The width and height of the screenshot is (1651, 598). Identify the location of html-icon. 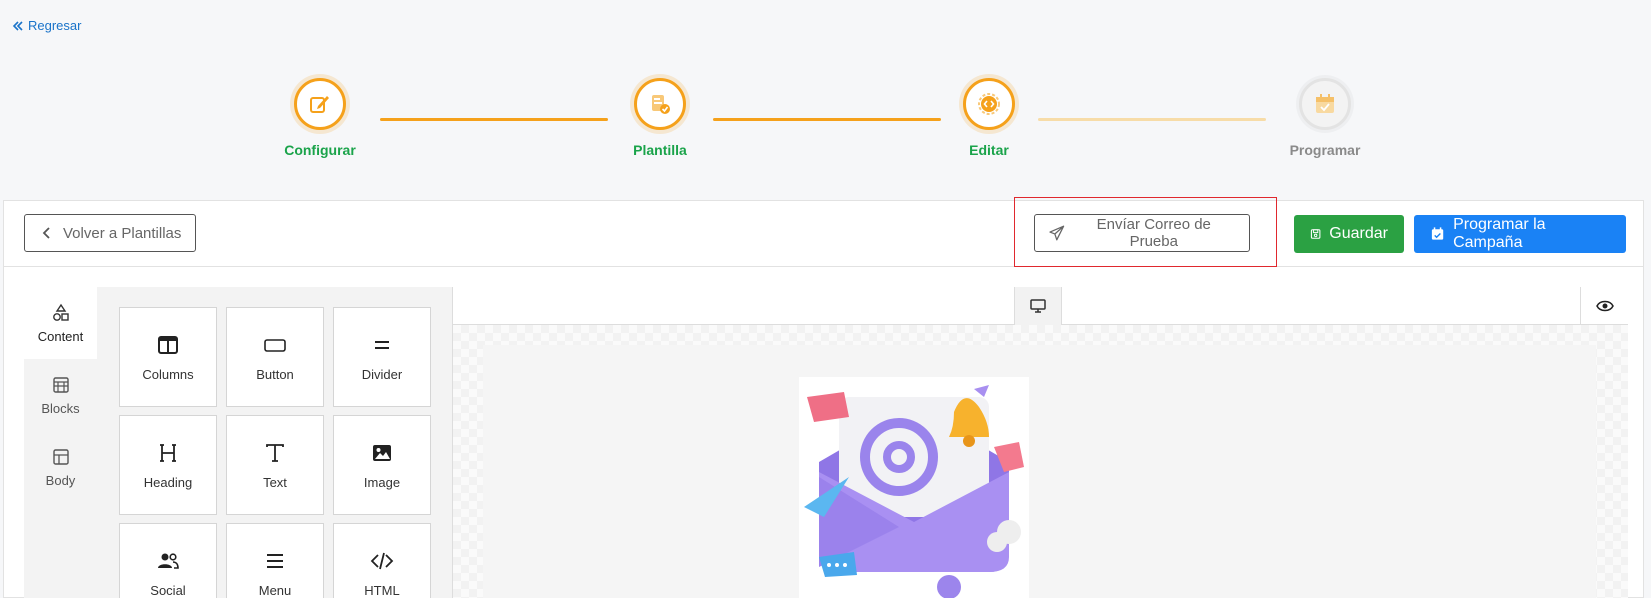
(382, 560).